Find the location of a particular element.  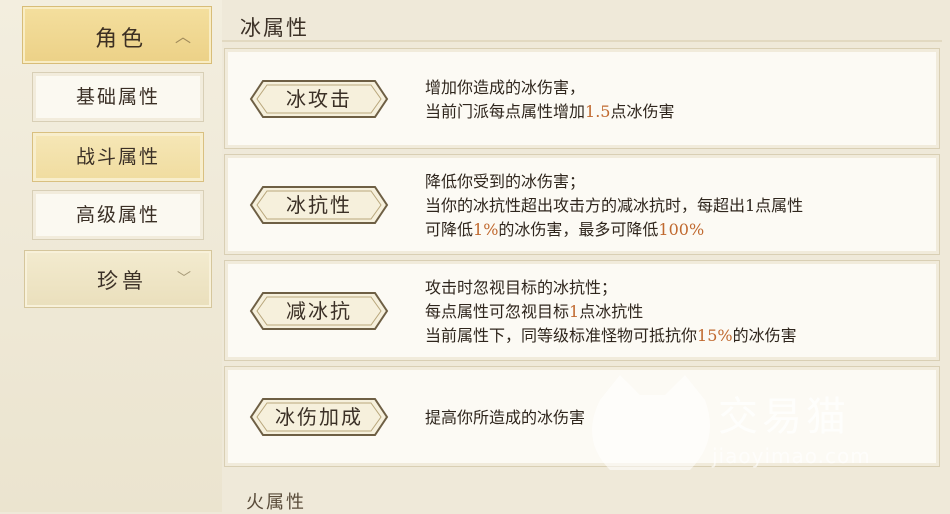

attribute-badge: 冰抗性 is located at coordinates (319, 205).